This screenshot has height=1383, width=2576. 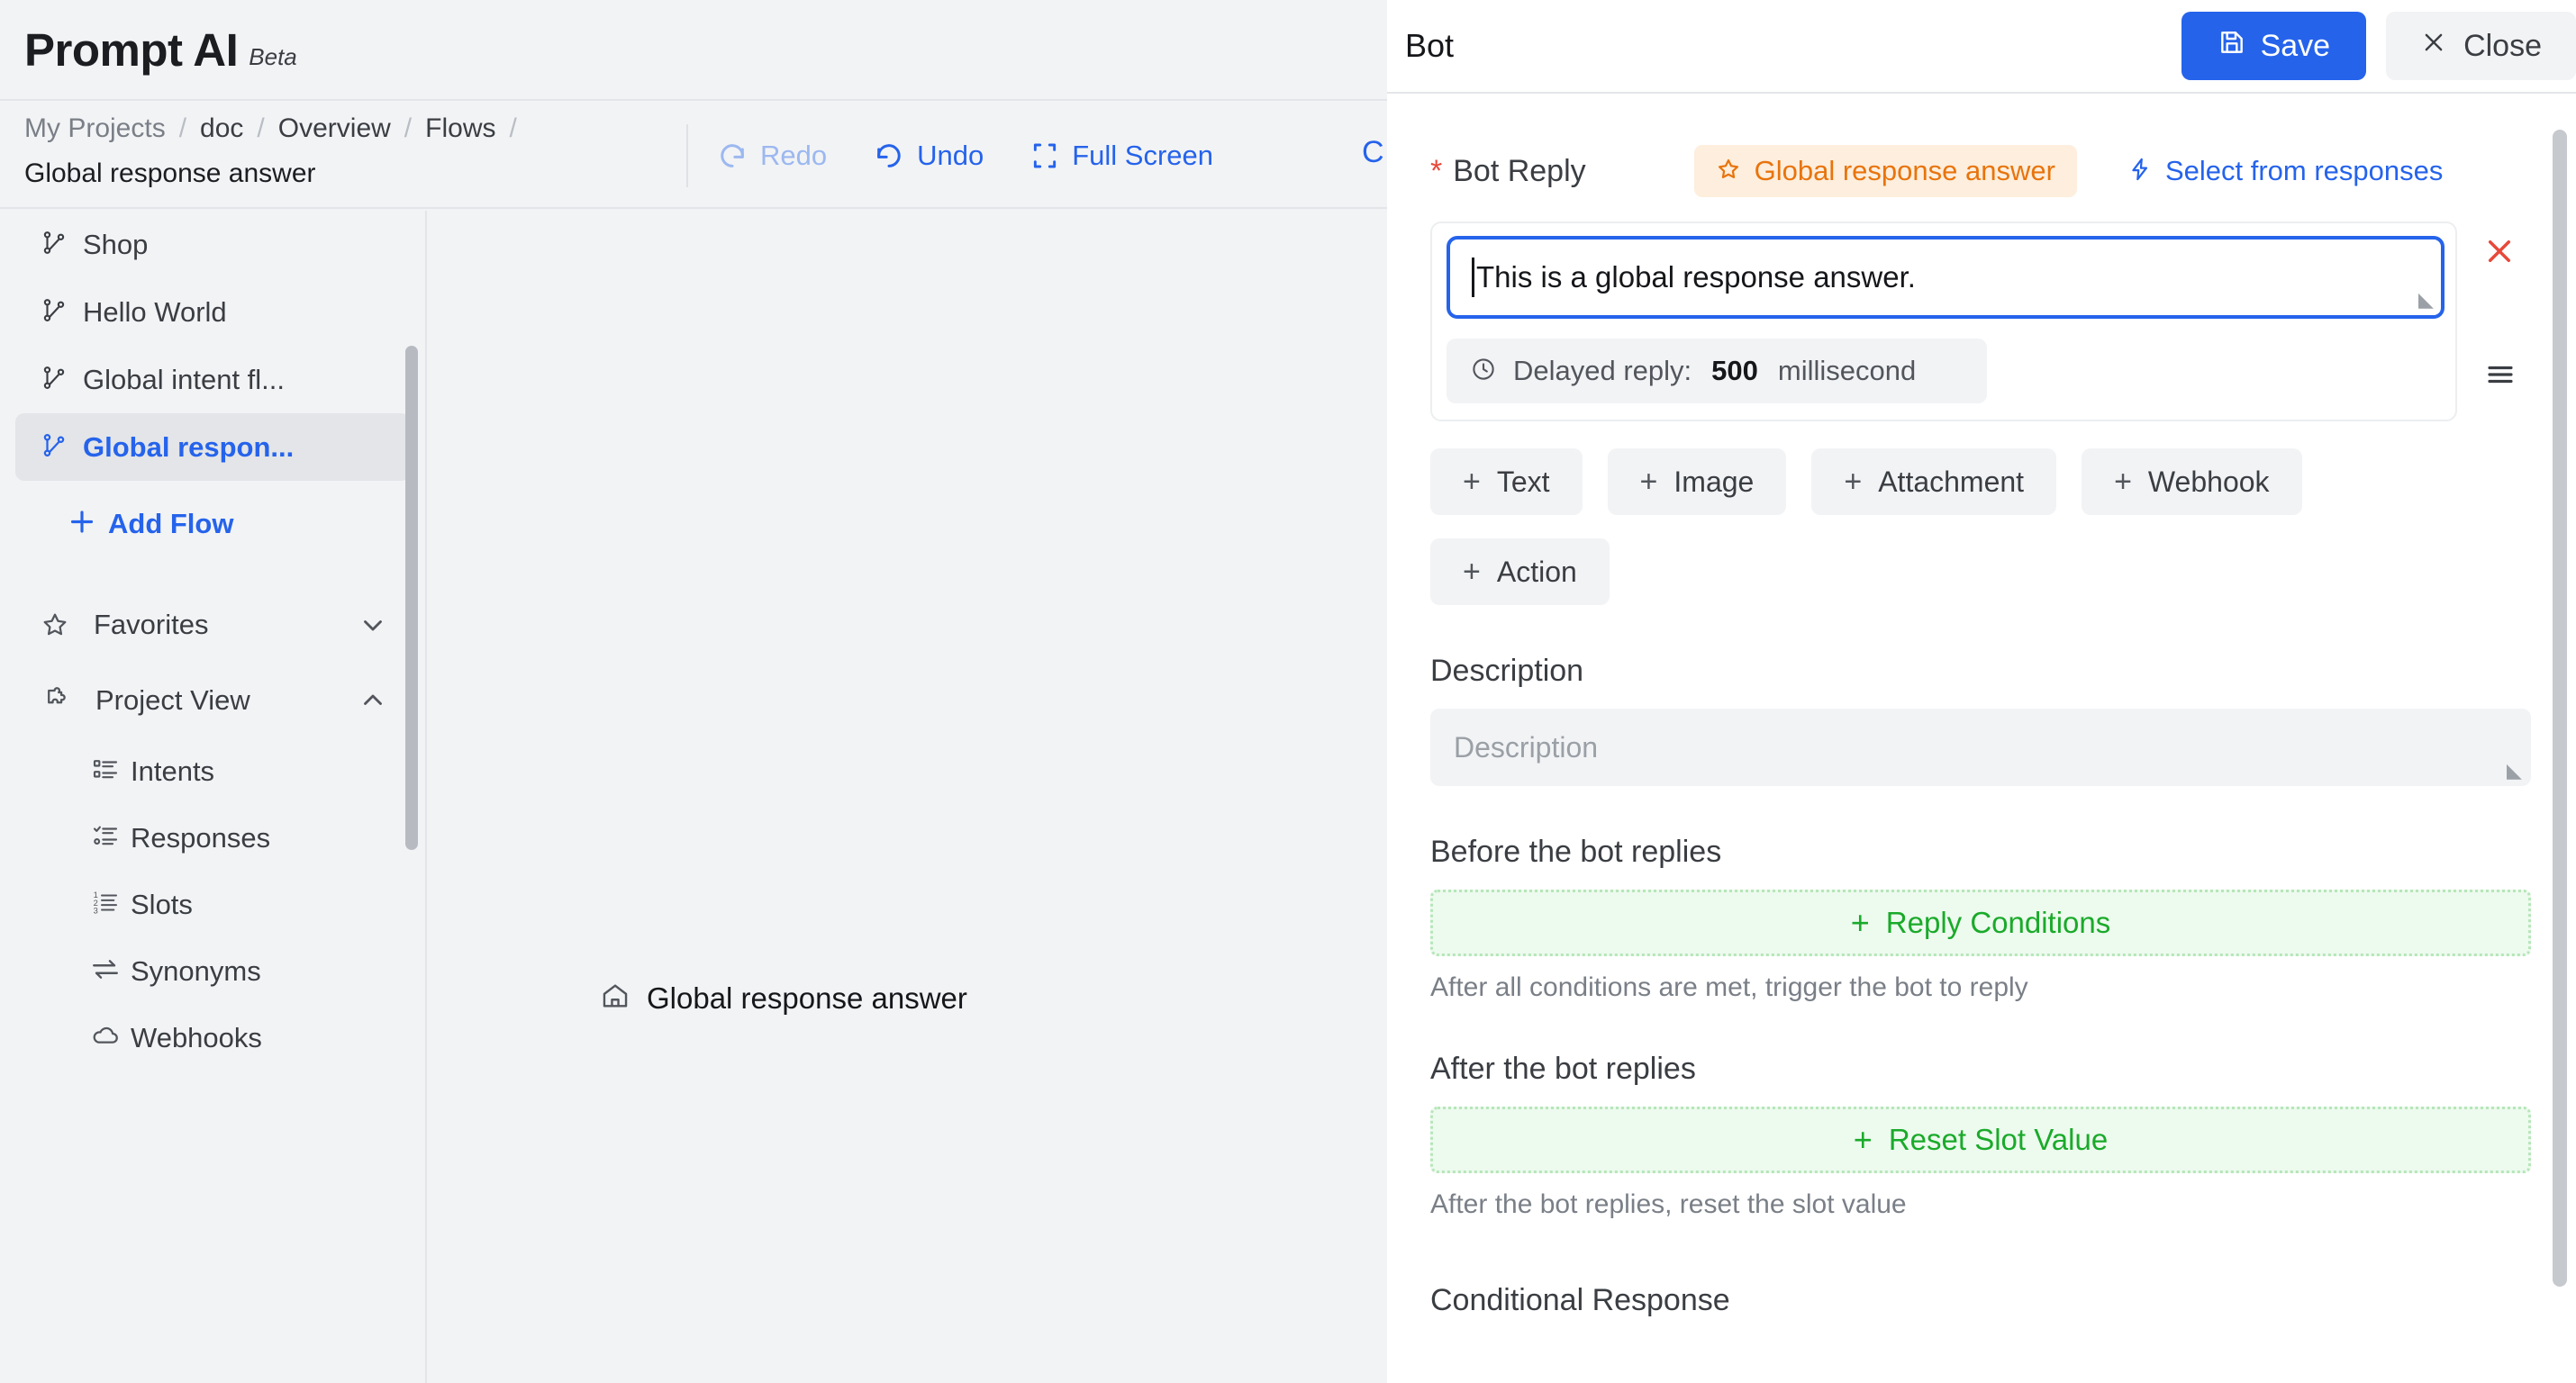 I want to click on global-response-answer-badge: Global response answer, so click(x=1885, y=171).